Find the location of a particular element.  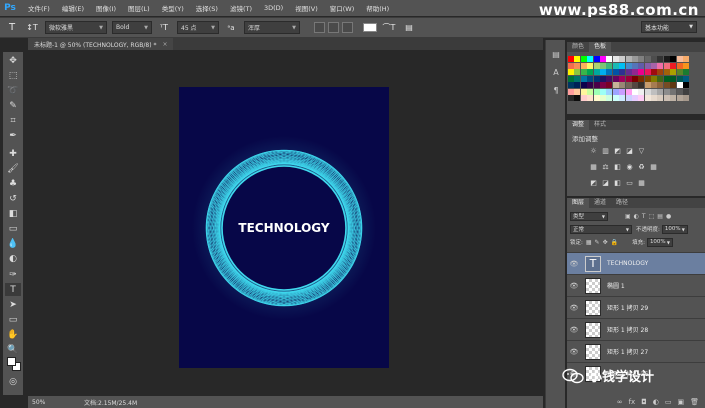

filter-kind-select: 类型 ▼ is located at coordinates (589, 216).